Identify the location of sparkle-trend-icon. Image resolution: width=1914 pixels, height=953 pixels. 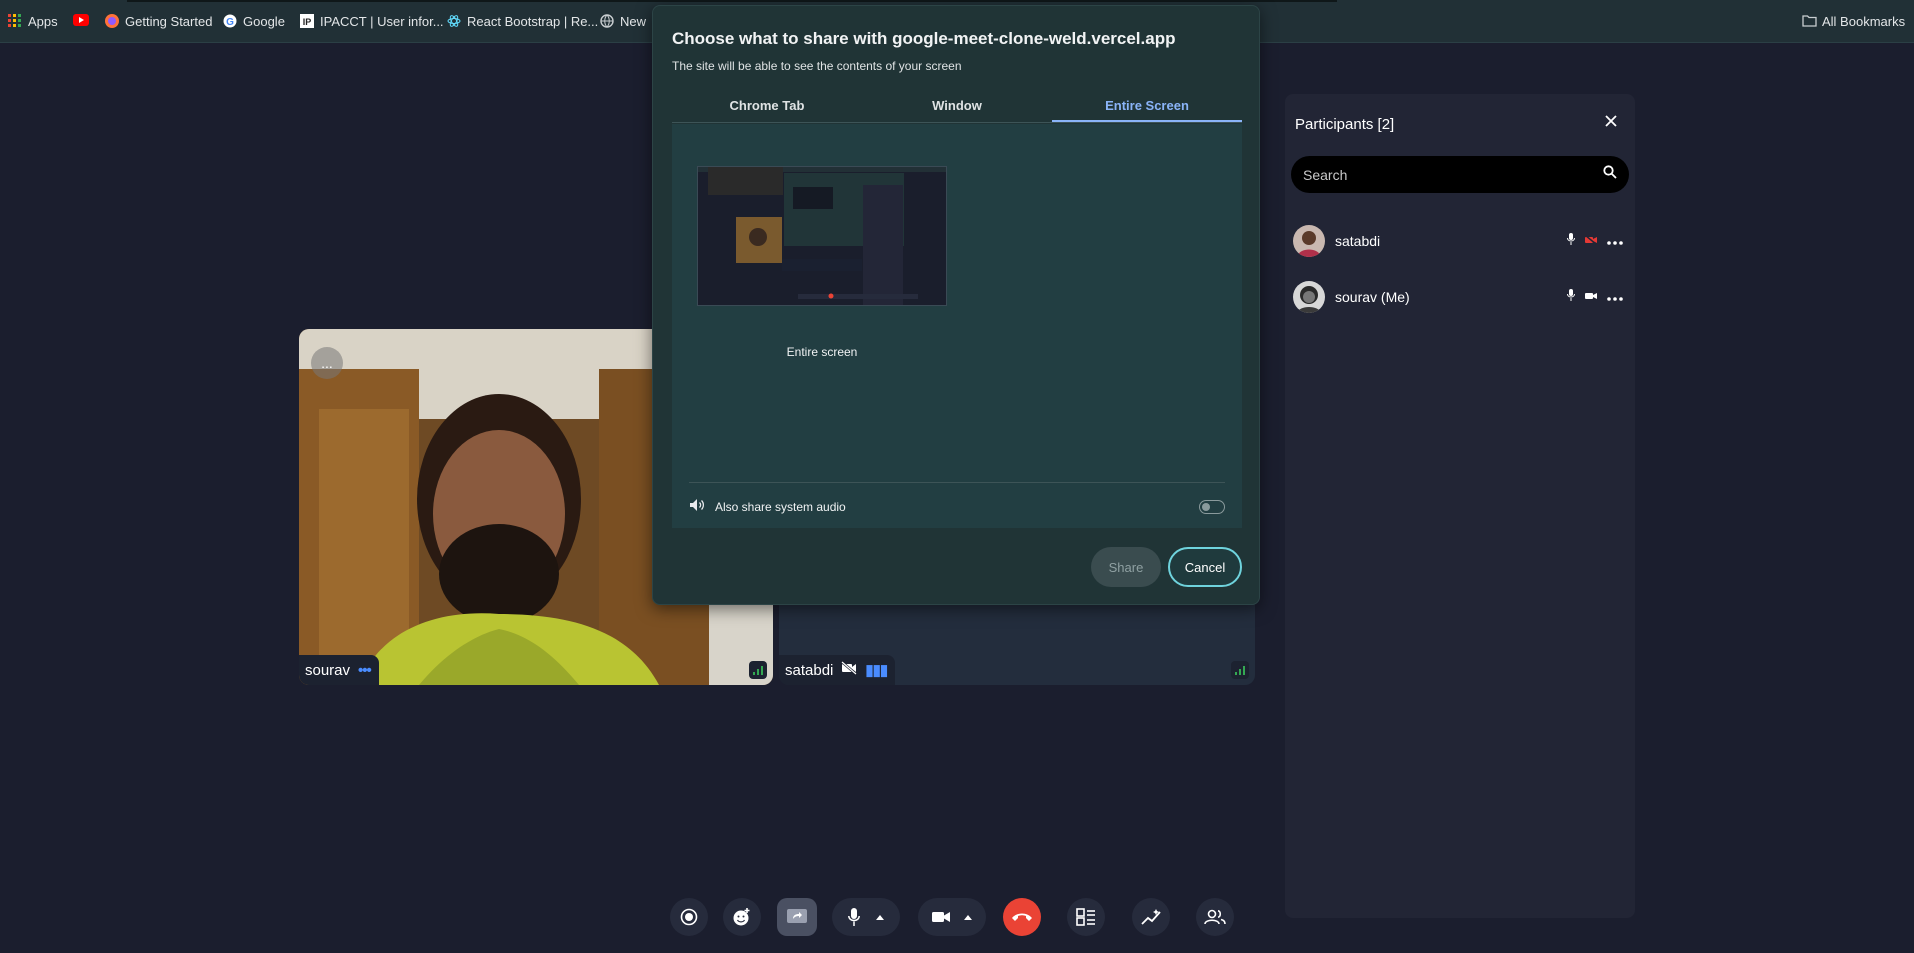
(1151, 917).